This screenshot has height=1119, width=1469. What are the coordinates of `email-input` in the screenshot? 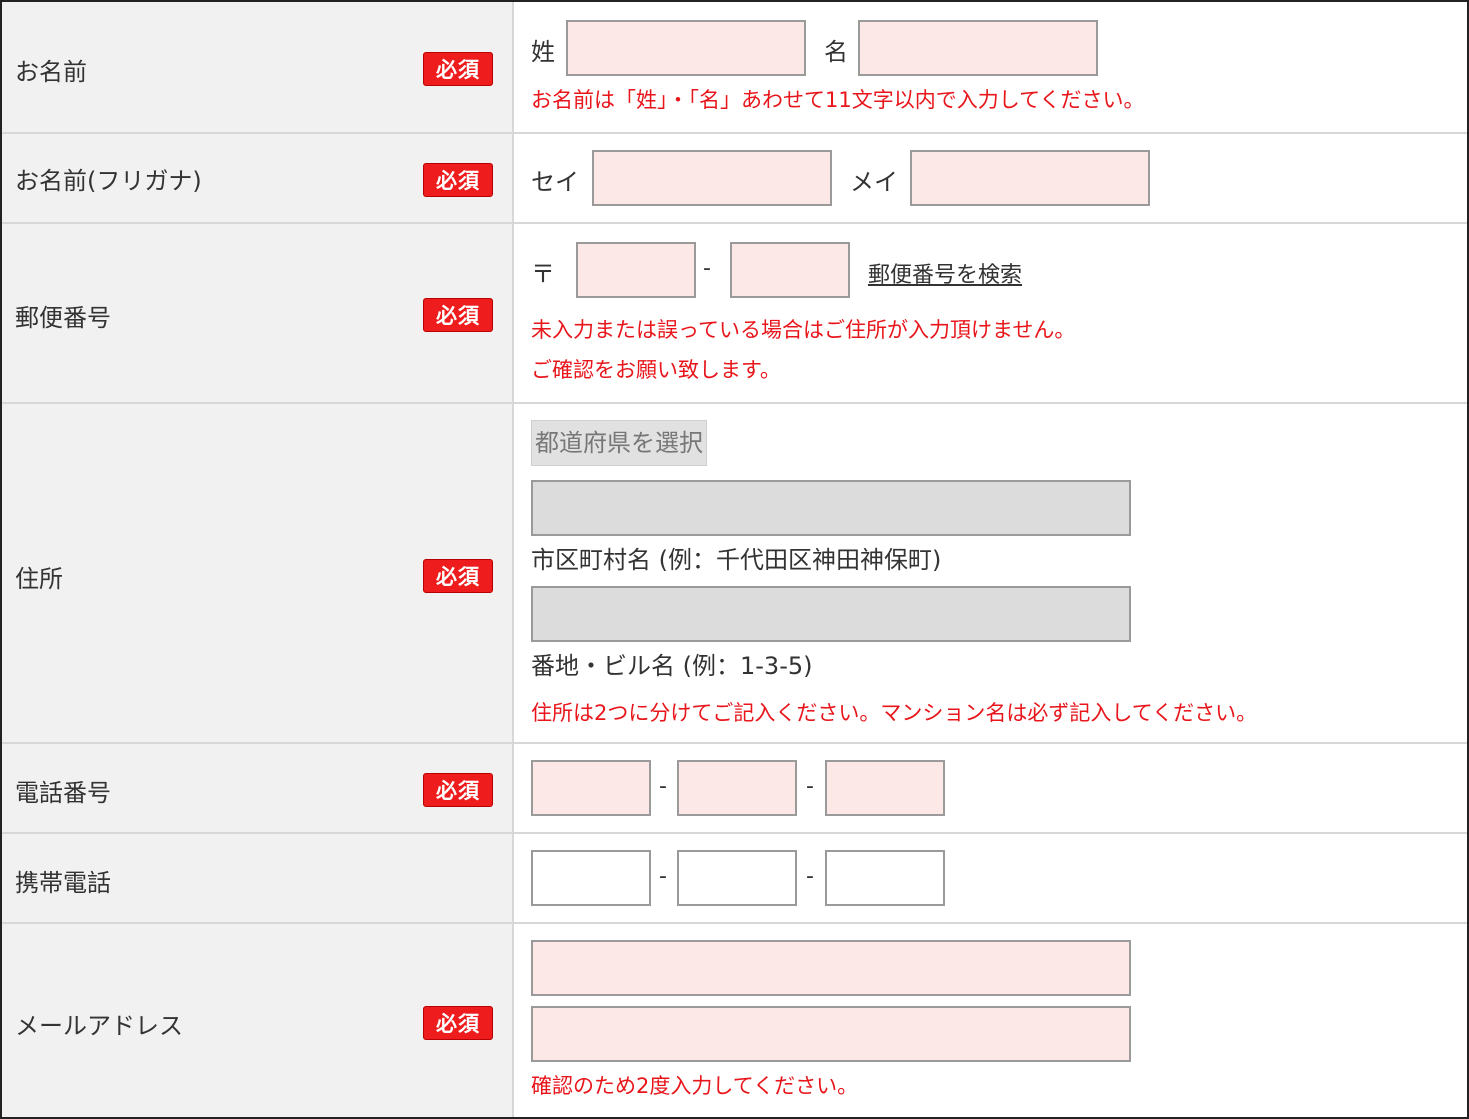 It's located at (831, 968).